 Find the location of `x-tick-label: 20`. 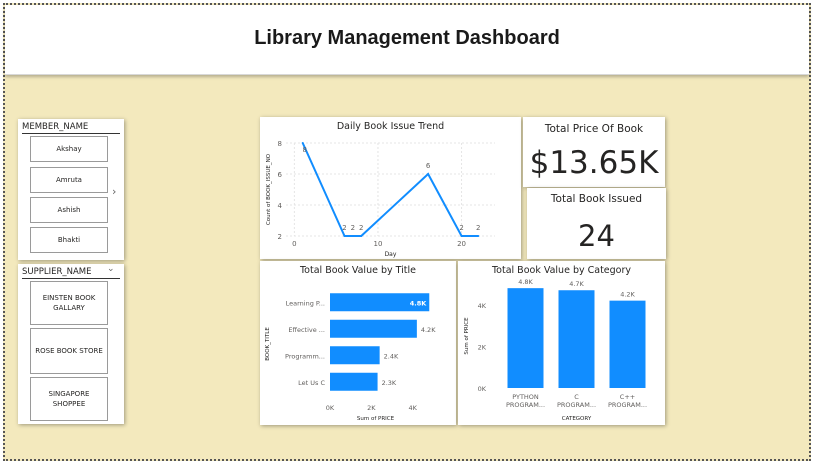

x-tick-label: 20 is located at coordinates (461, 244).